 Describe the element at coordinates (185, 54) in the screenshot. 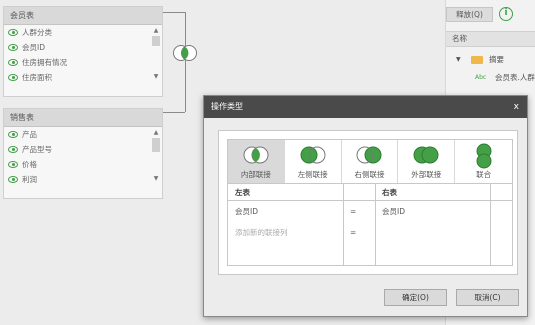

I see `inner-join-badge-icon` at that location.